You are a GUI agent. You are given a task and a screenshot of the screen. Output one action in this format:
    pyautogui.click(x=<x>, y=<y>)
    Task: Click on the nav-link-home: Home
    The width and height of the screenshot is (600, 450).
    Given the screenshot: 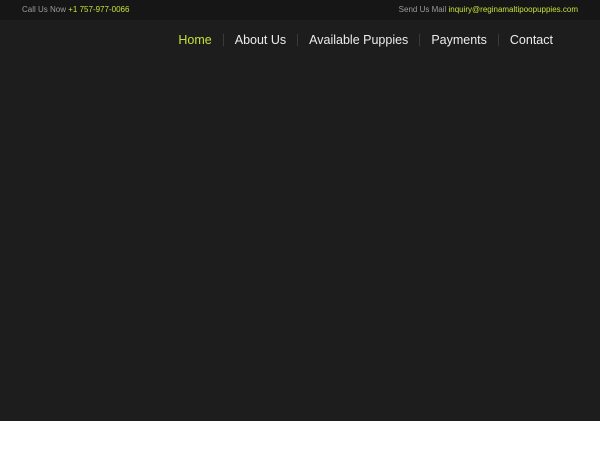 What is the action you would take?
    pyautogui.click(x=194, y=40)
    